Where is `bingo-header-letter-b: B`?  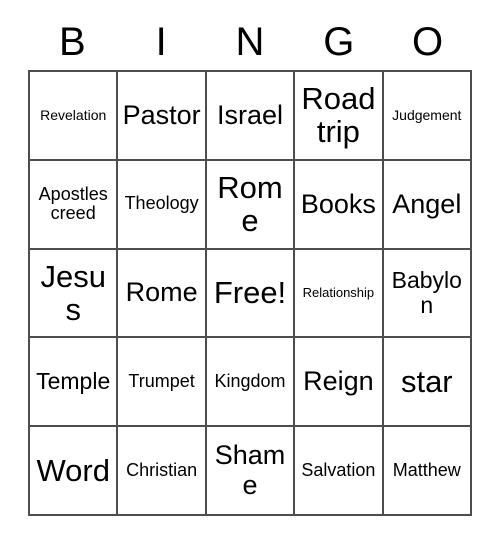
bingo-header-letter-b: B is located at coordinates (72, 42).